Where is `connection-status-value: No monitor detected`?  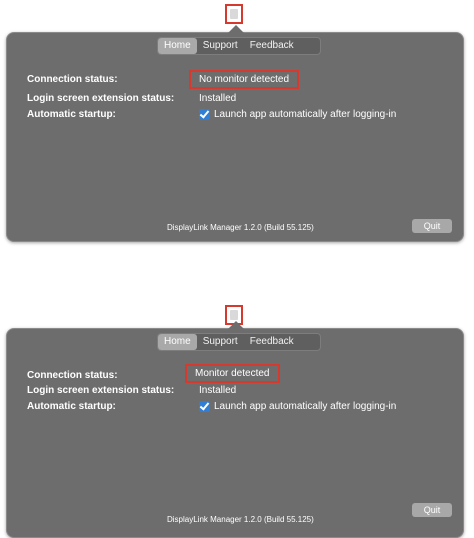 connection-status-value: No monitor detected is located at coordinates (244, 79).